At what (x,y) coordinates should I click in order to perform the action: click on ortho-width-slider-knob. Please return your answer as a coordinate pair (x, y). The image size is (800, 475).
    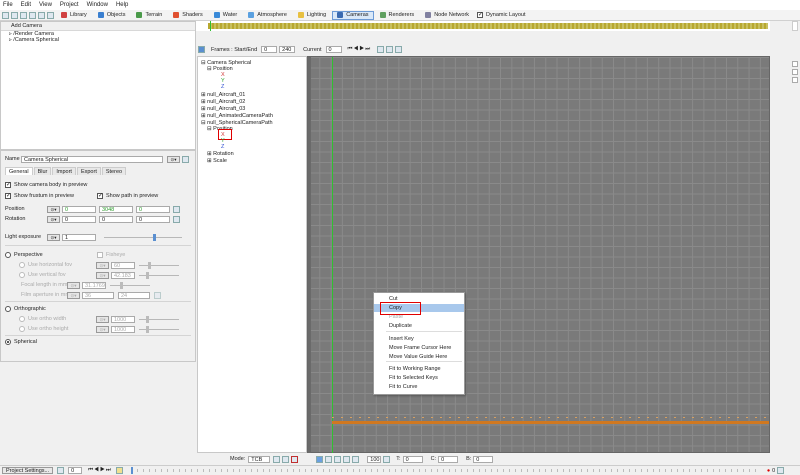
    Looking at the image, I should click on (147, 319).